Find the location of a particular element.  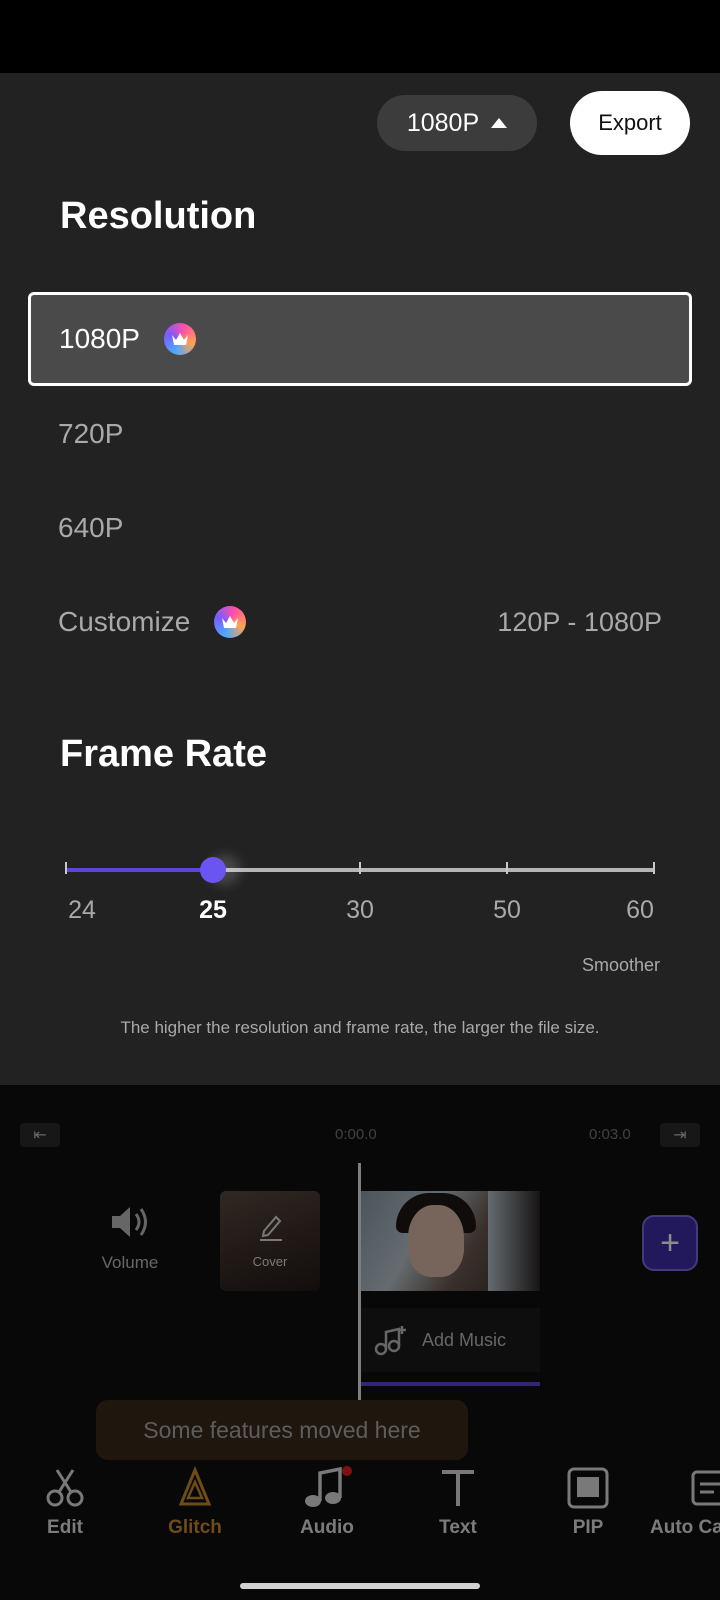

bottom-toolbar: Edit Glitch Audio Text PIP Auto Ca is located at coordinates (360, 1508).